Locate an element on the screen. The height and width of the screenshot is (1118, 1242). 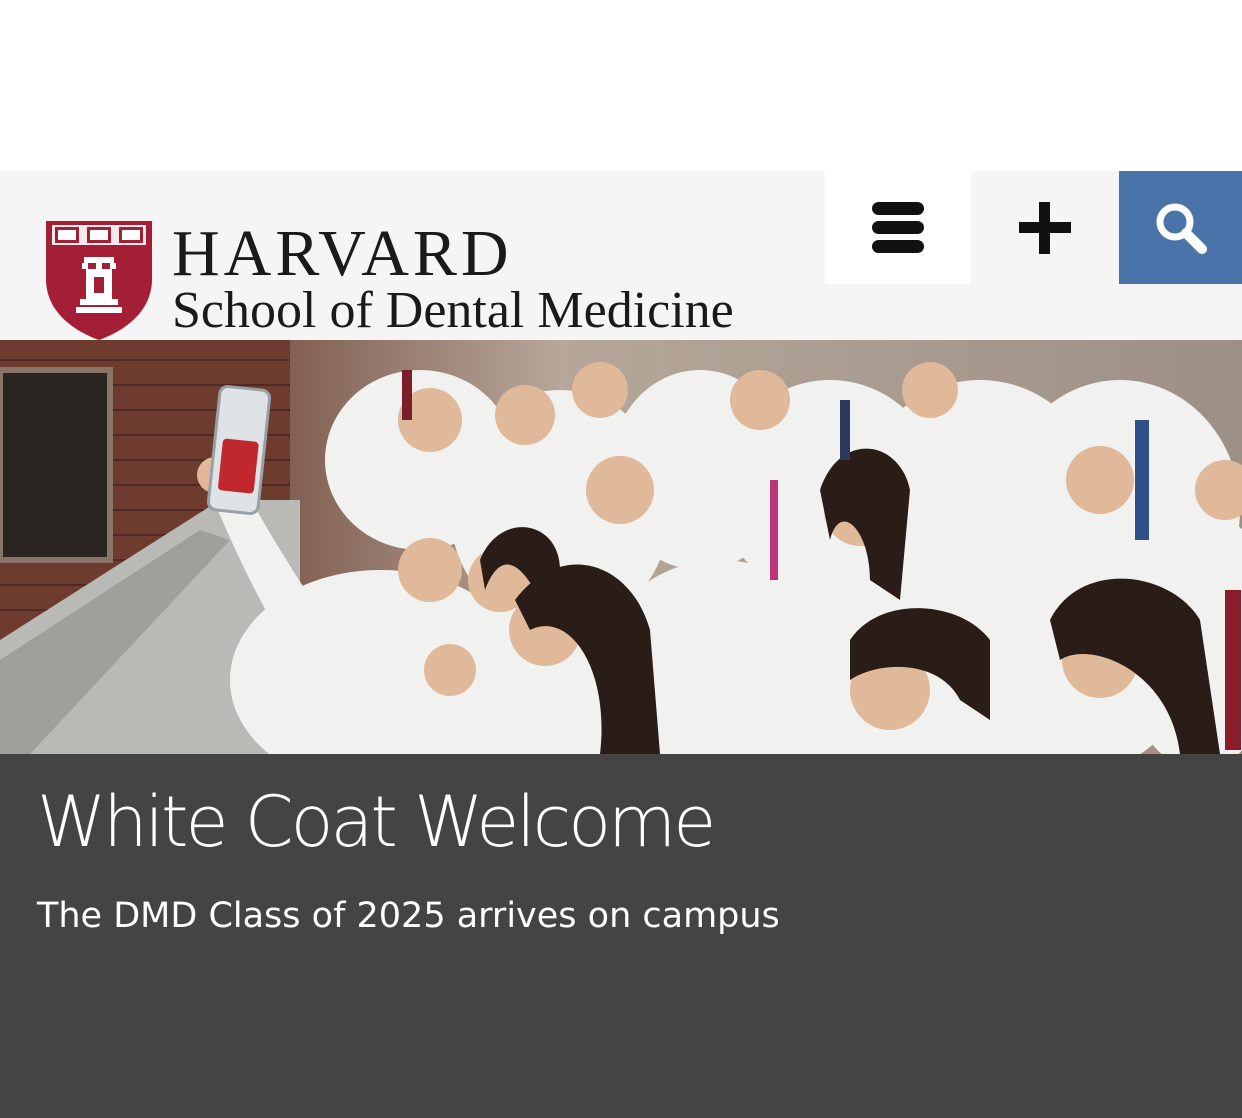
school-name: School of Dental Medicine is located at coordinates (453, 310).